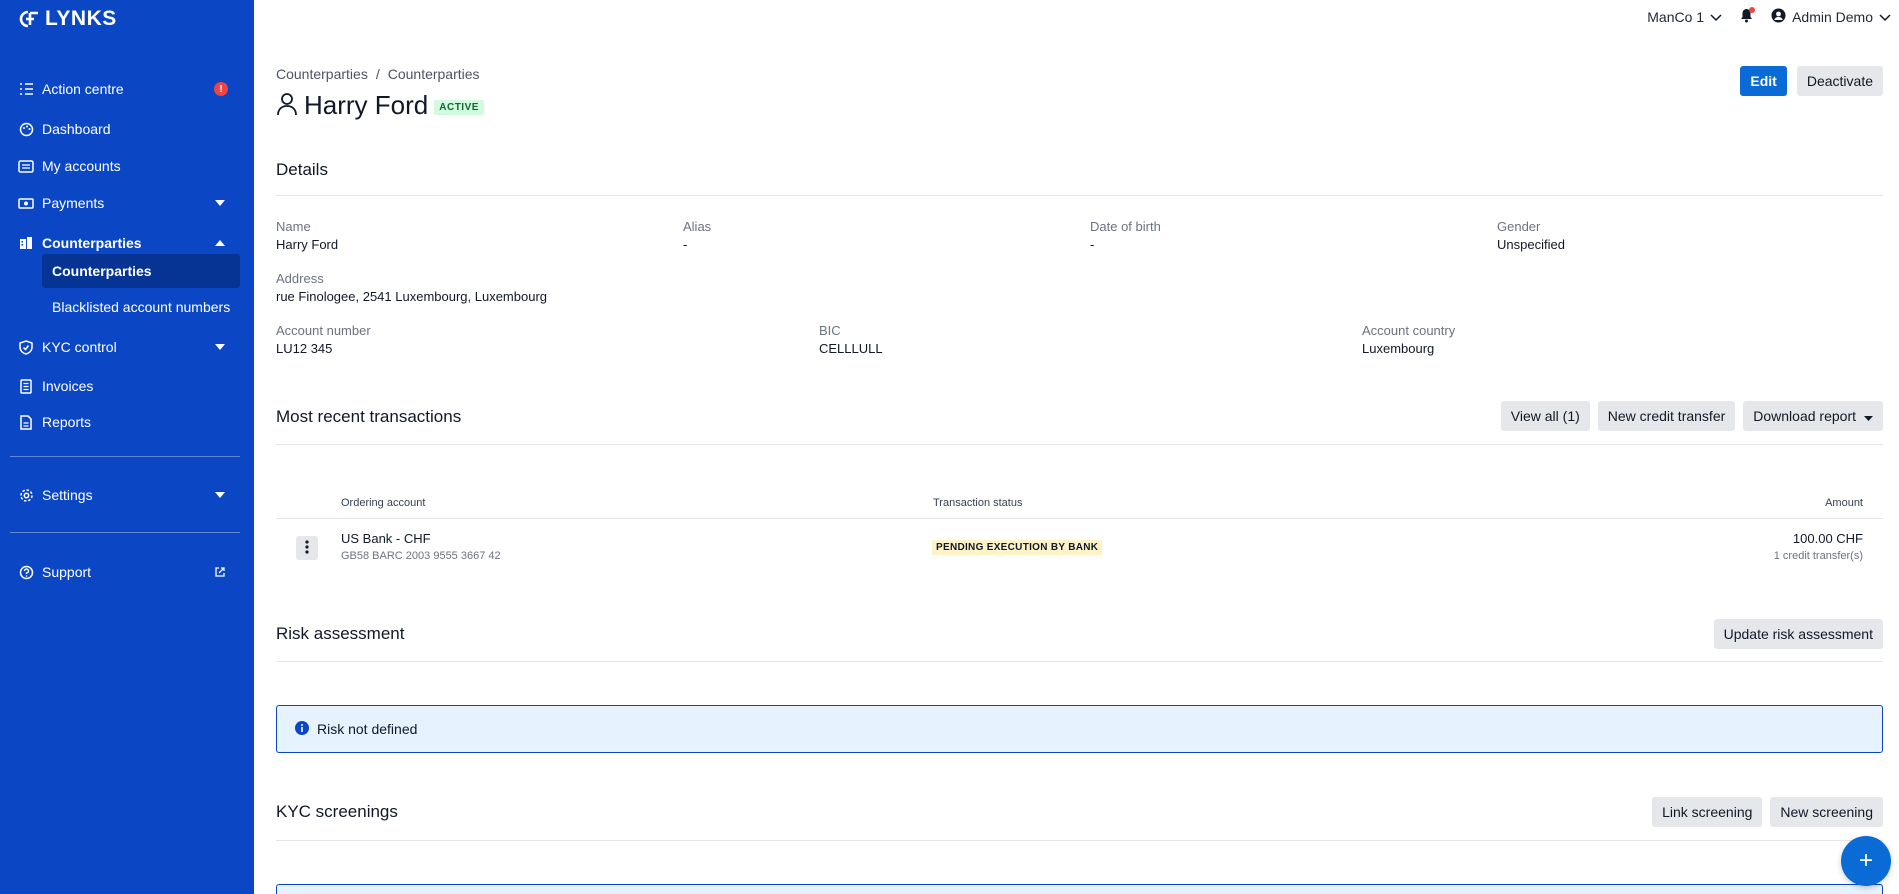 This screenshot has height=894, width=1899. I want to click on caret-up-icon, so click(220, 243).